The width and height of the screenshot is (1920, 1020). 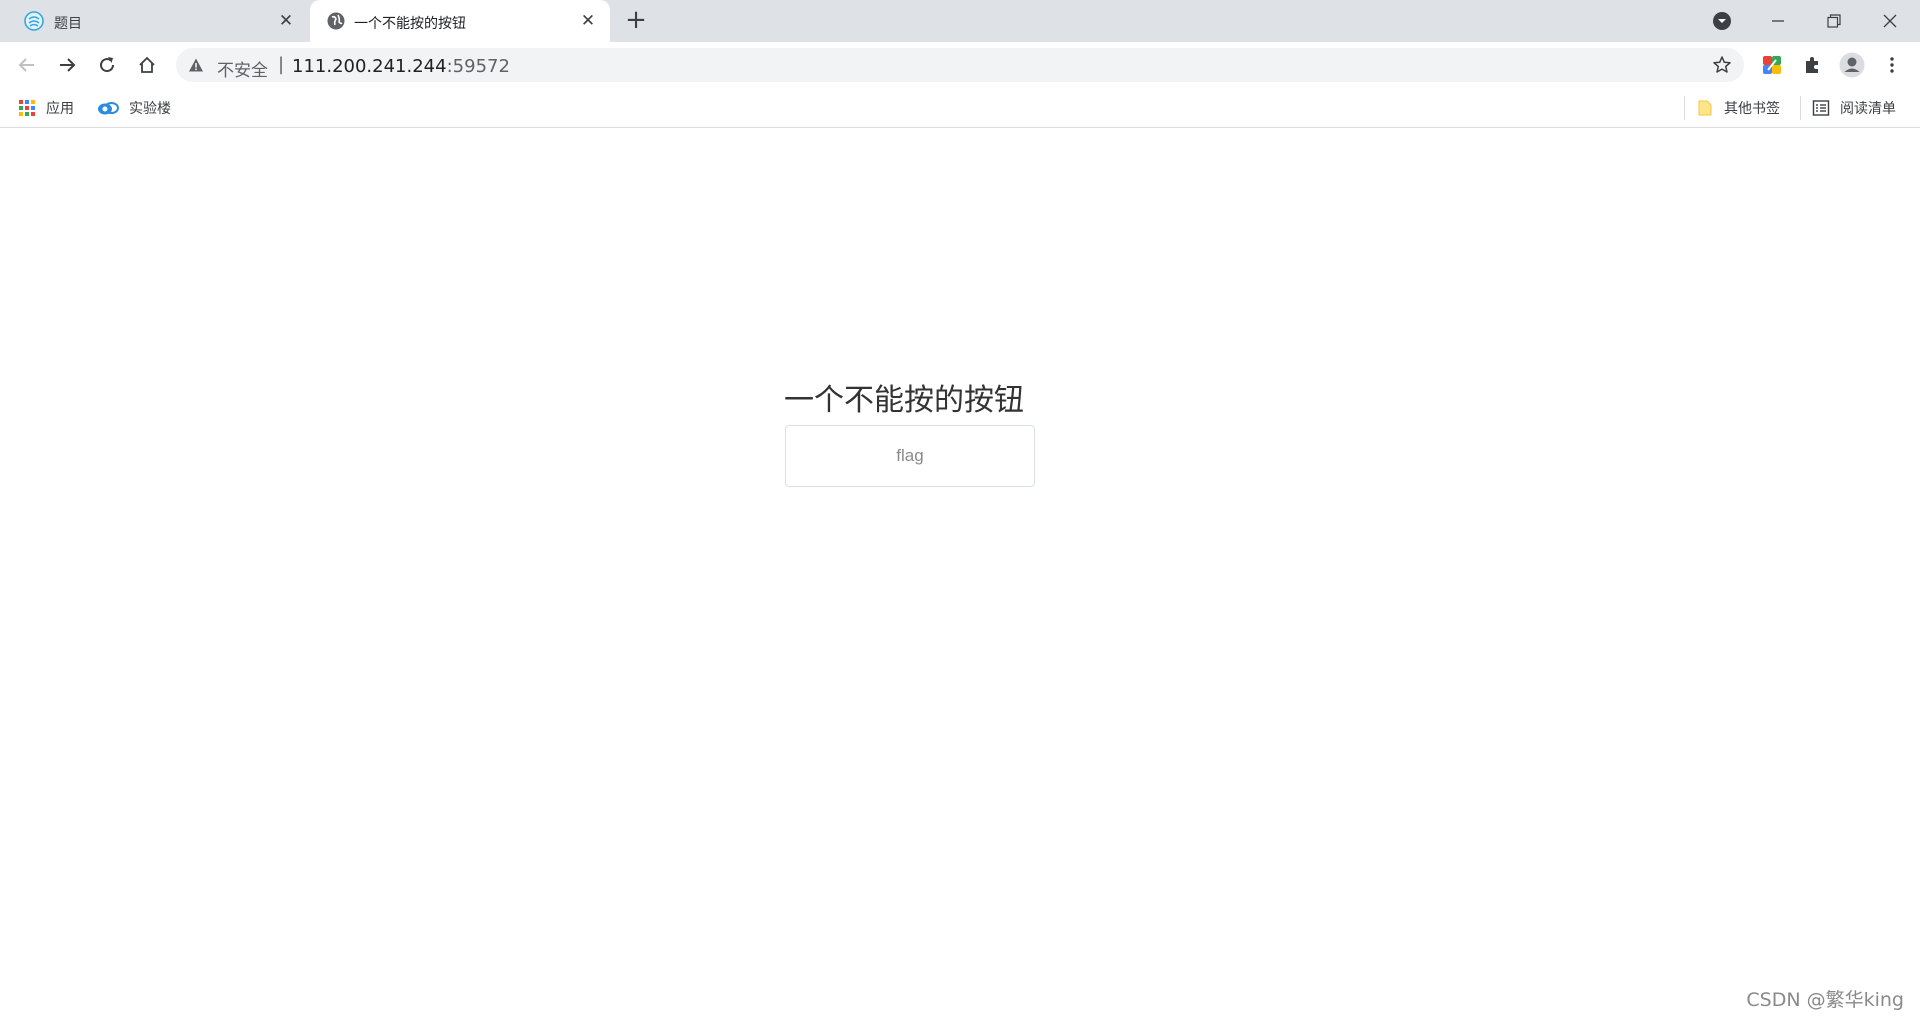 I want to click on bookmarks-bar: 应用 实验楼 其他书签 阅读清单, so click(x=960, y=108).